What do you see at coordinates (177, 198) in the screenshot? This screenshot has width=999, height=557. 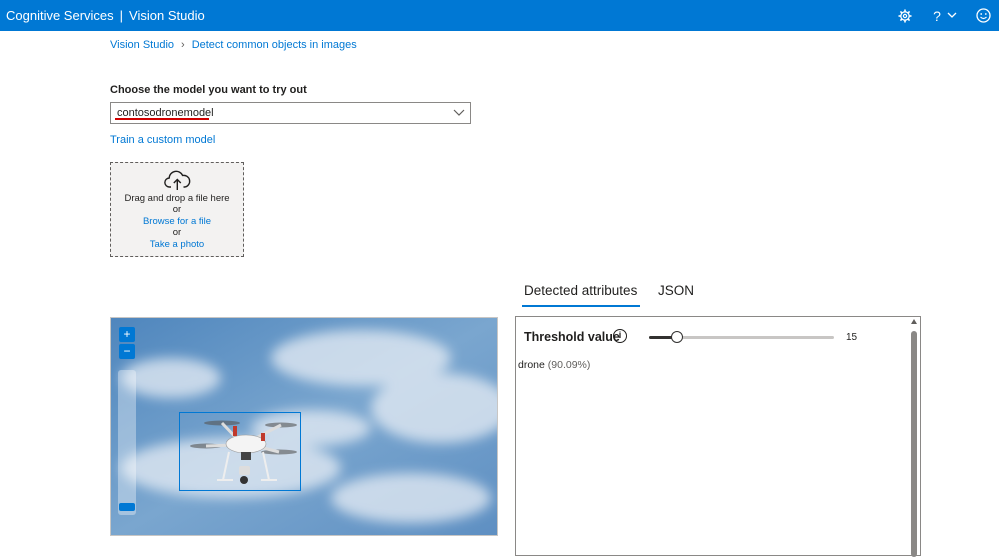 I see `drag-drop-text: Drag and drop a file here` at bounding box center [177, 198].